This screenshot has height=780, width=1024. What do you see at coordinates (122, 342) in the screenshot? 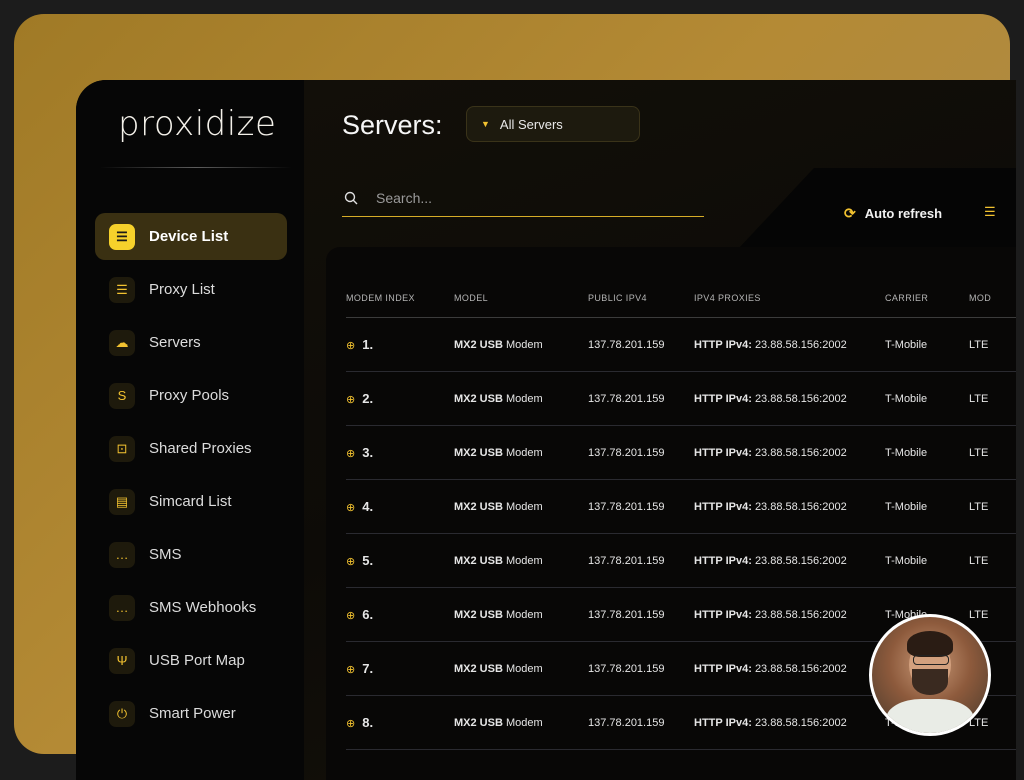
I see `server-icon: ☁` at bounding box center [122, 342].